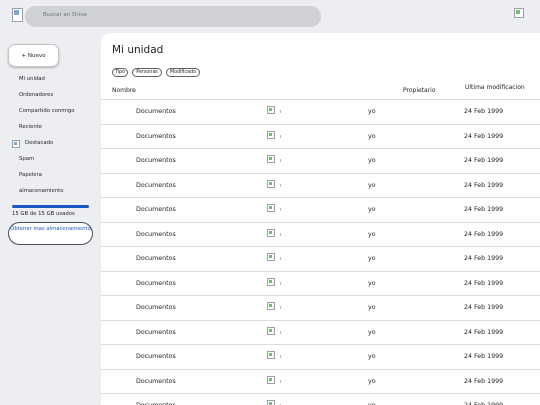 This screenshot has height=405, width=540. I want to click on search-placeholder: Buscar en Drive, so click(65, 15).